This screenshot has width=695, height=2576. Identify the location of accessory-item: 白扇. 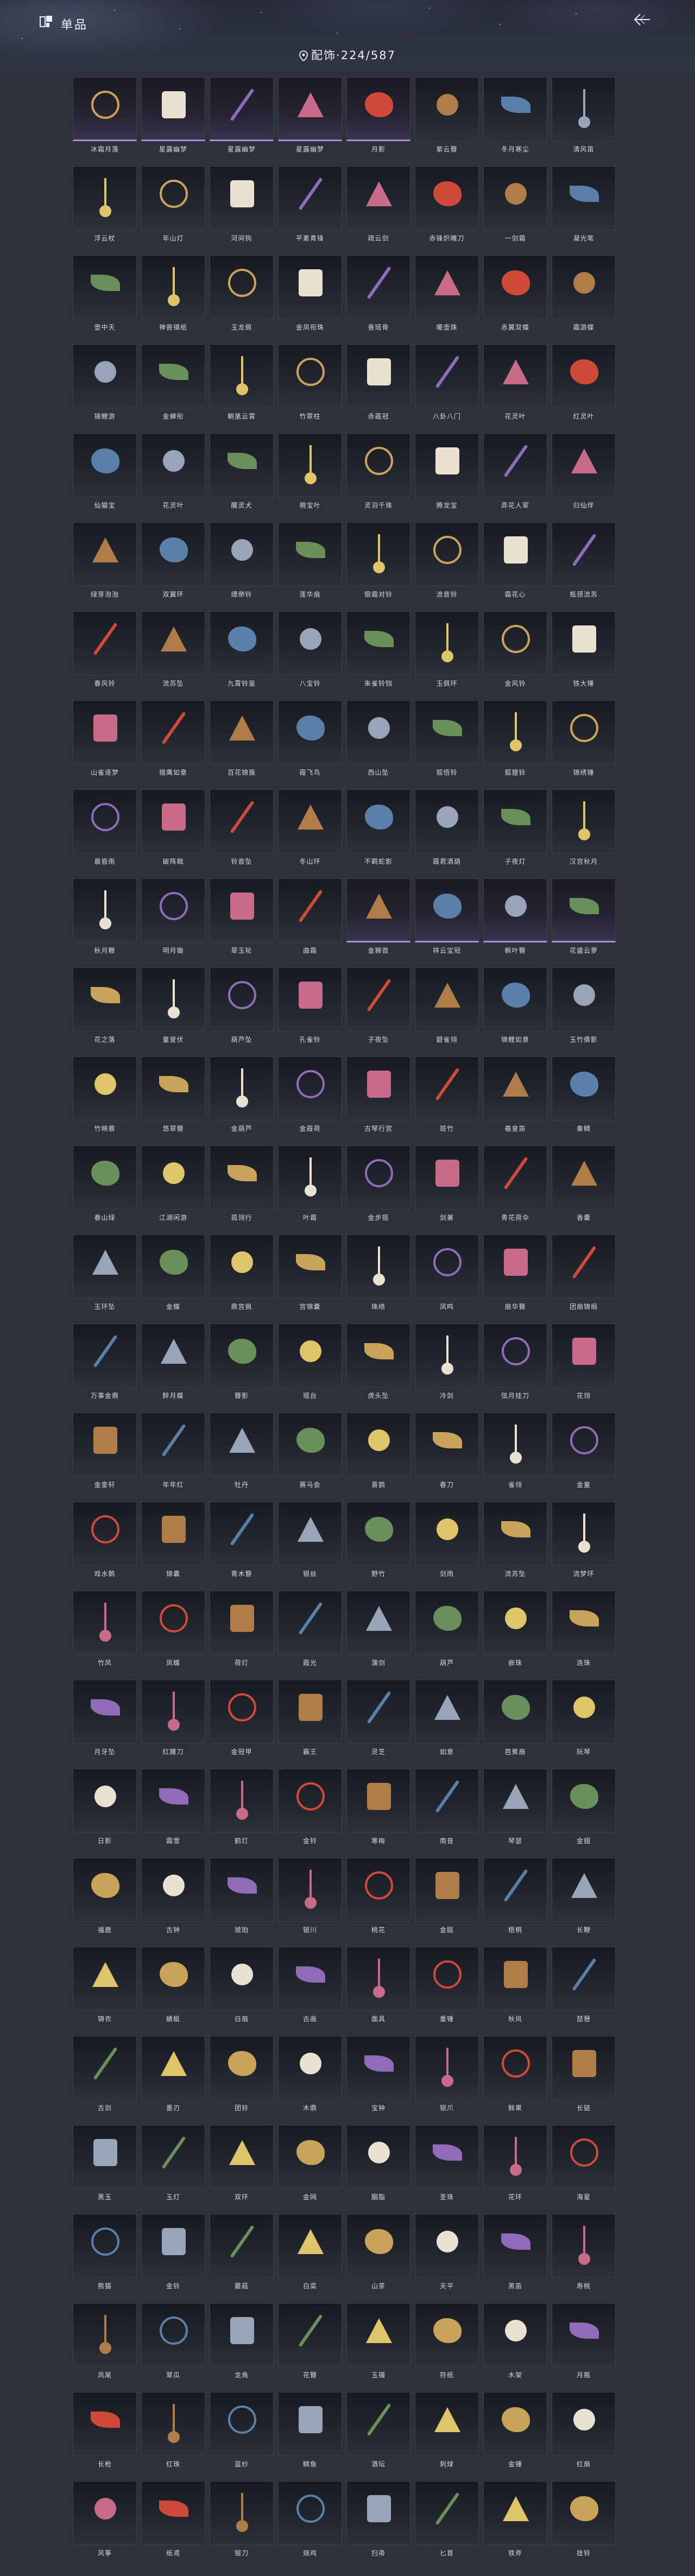
(242, 1985).